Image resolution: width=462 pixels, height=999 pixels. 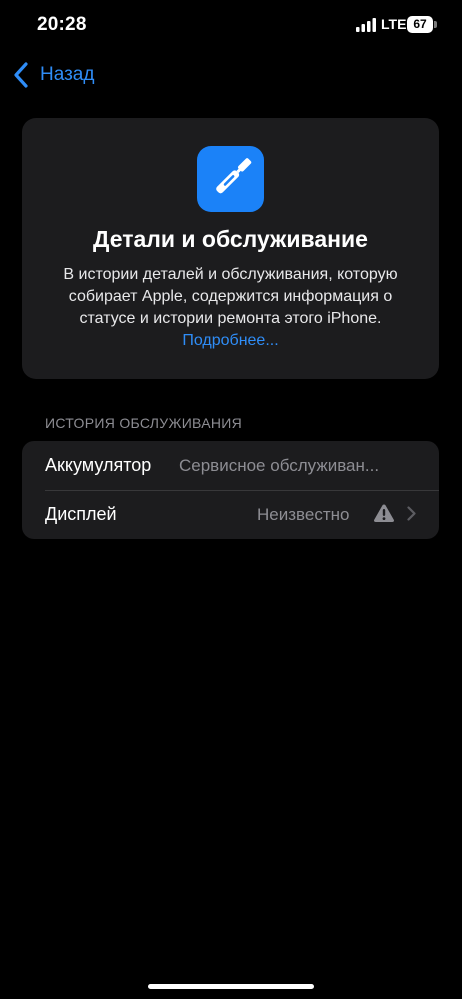 I want to click on row-label: Аккумулятор, so click(x=98, y=465).